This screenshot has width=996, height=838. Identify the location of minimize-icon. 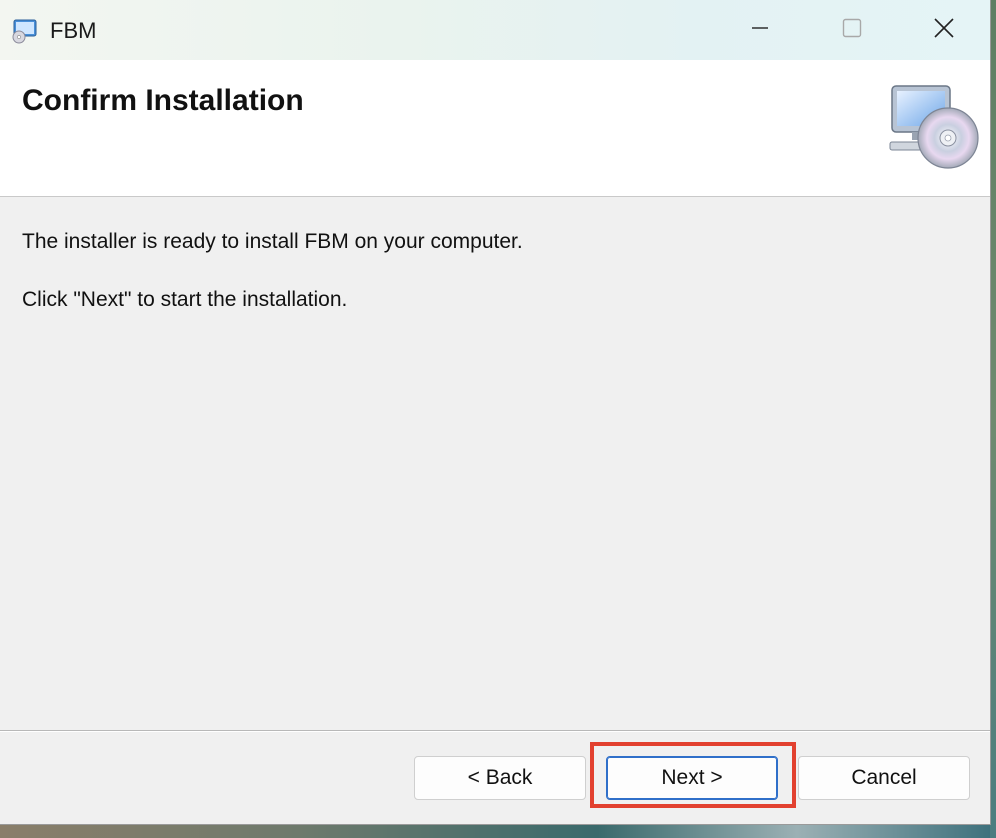
(760, 30).